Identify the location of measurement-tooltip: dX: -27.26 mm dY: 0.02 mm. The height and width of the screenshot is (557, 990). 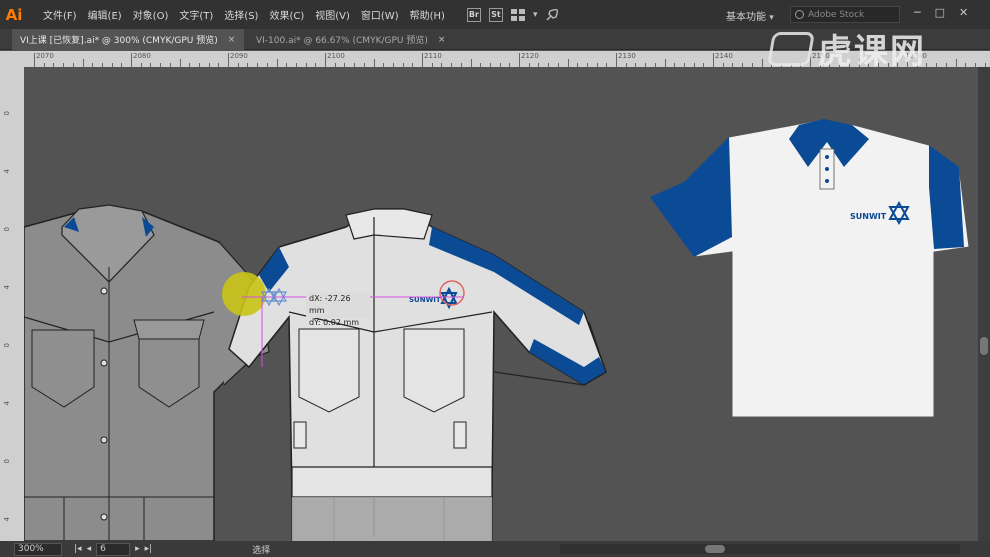
(338, 309).